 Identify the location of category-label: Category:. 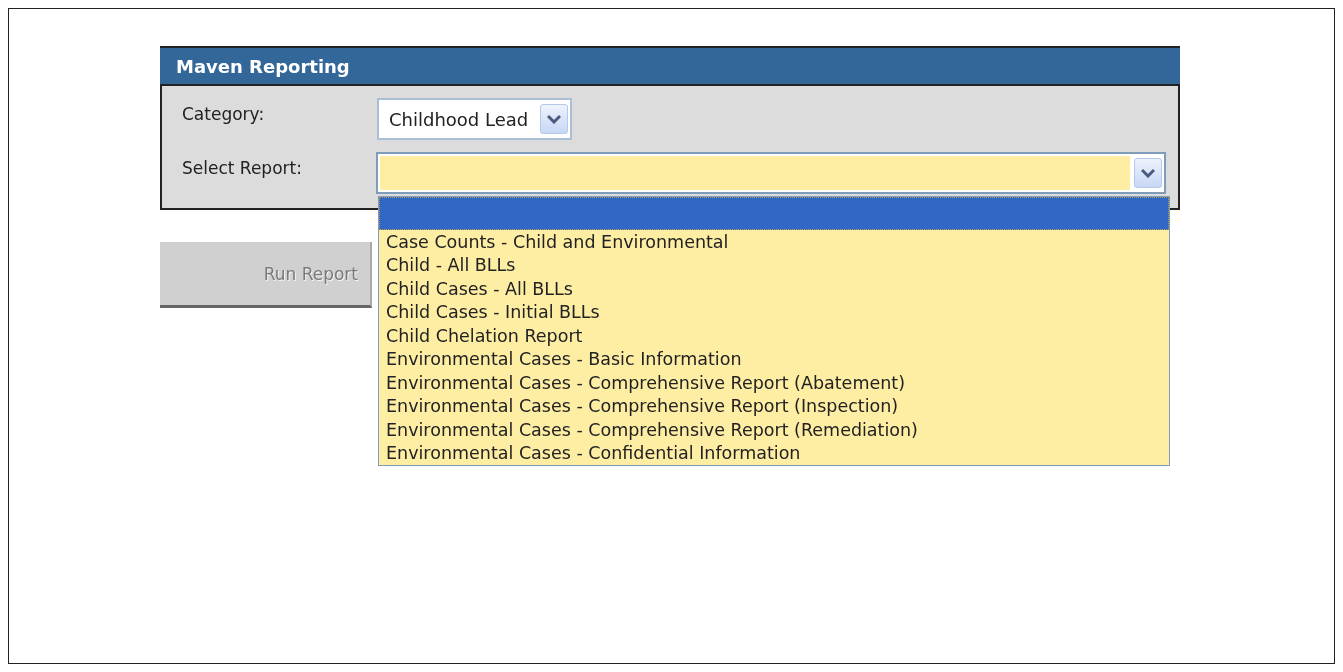
(224, 113).